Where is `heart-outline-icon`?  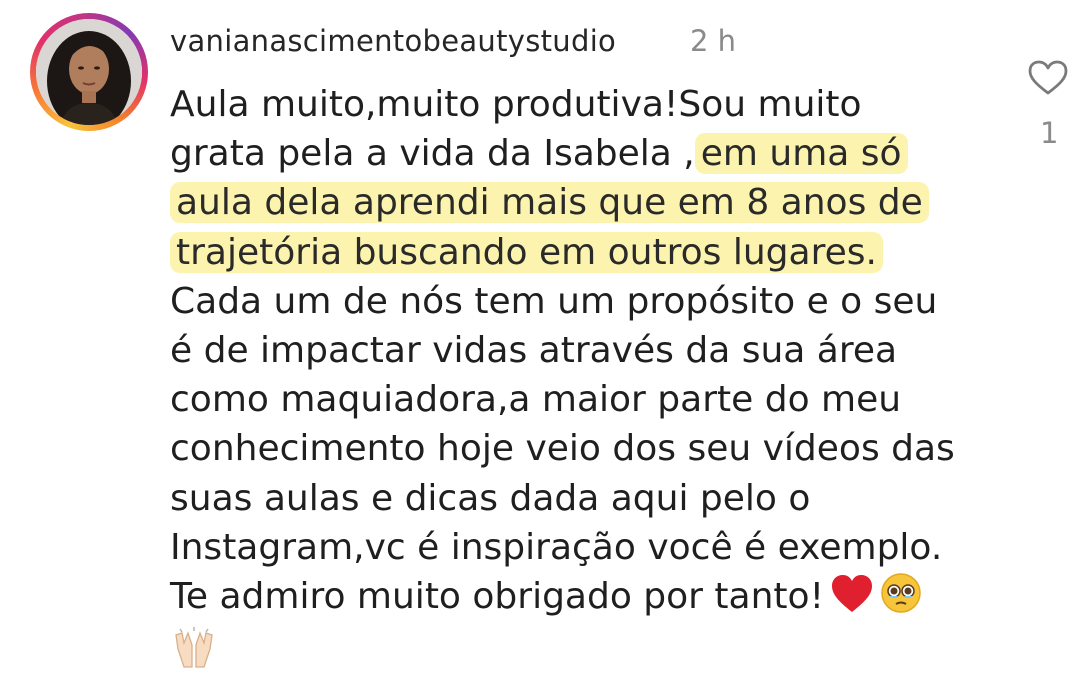
heart-outline-icon is located at coordinates (1048, 77).